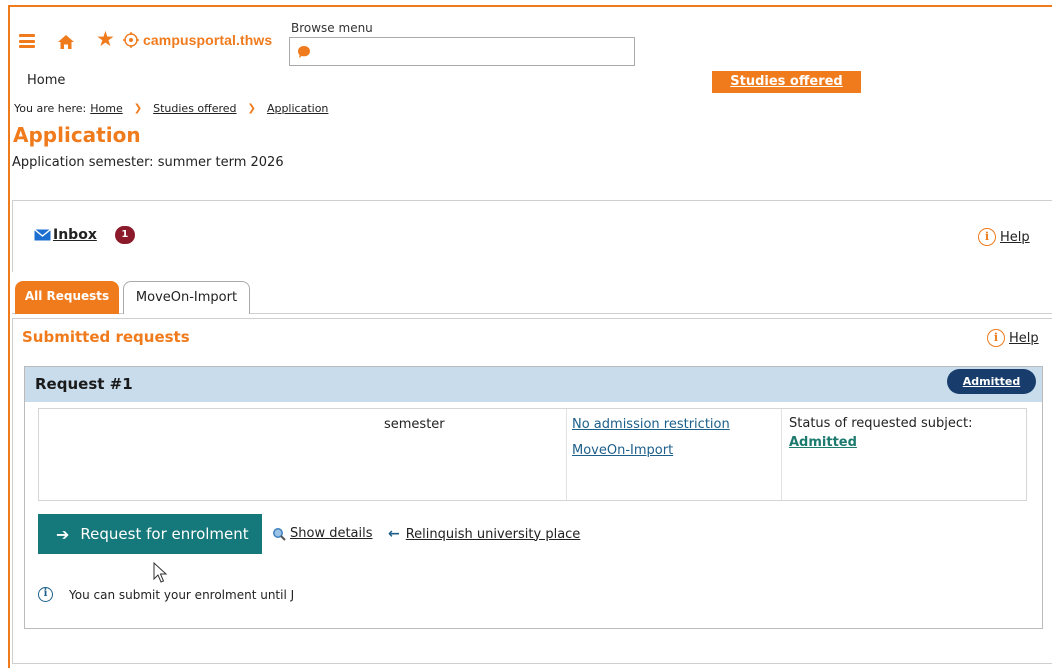 The image size is (1052, 668). What do you see at coordinates (84, 384) in the screenshot?
I see `request-title: Request #1` at bounding box center [84, 384].